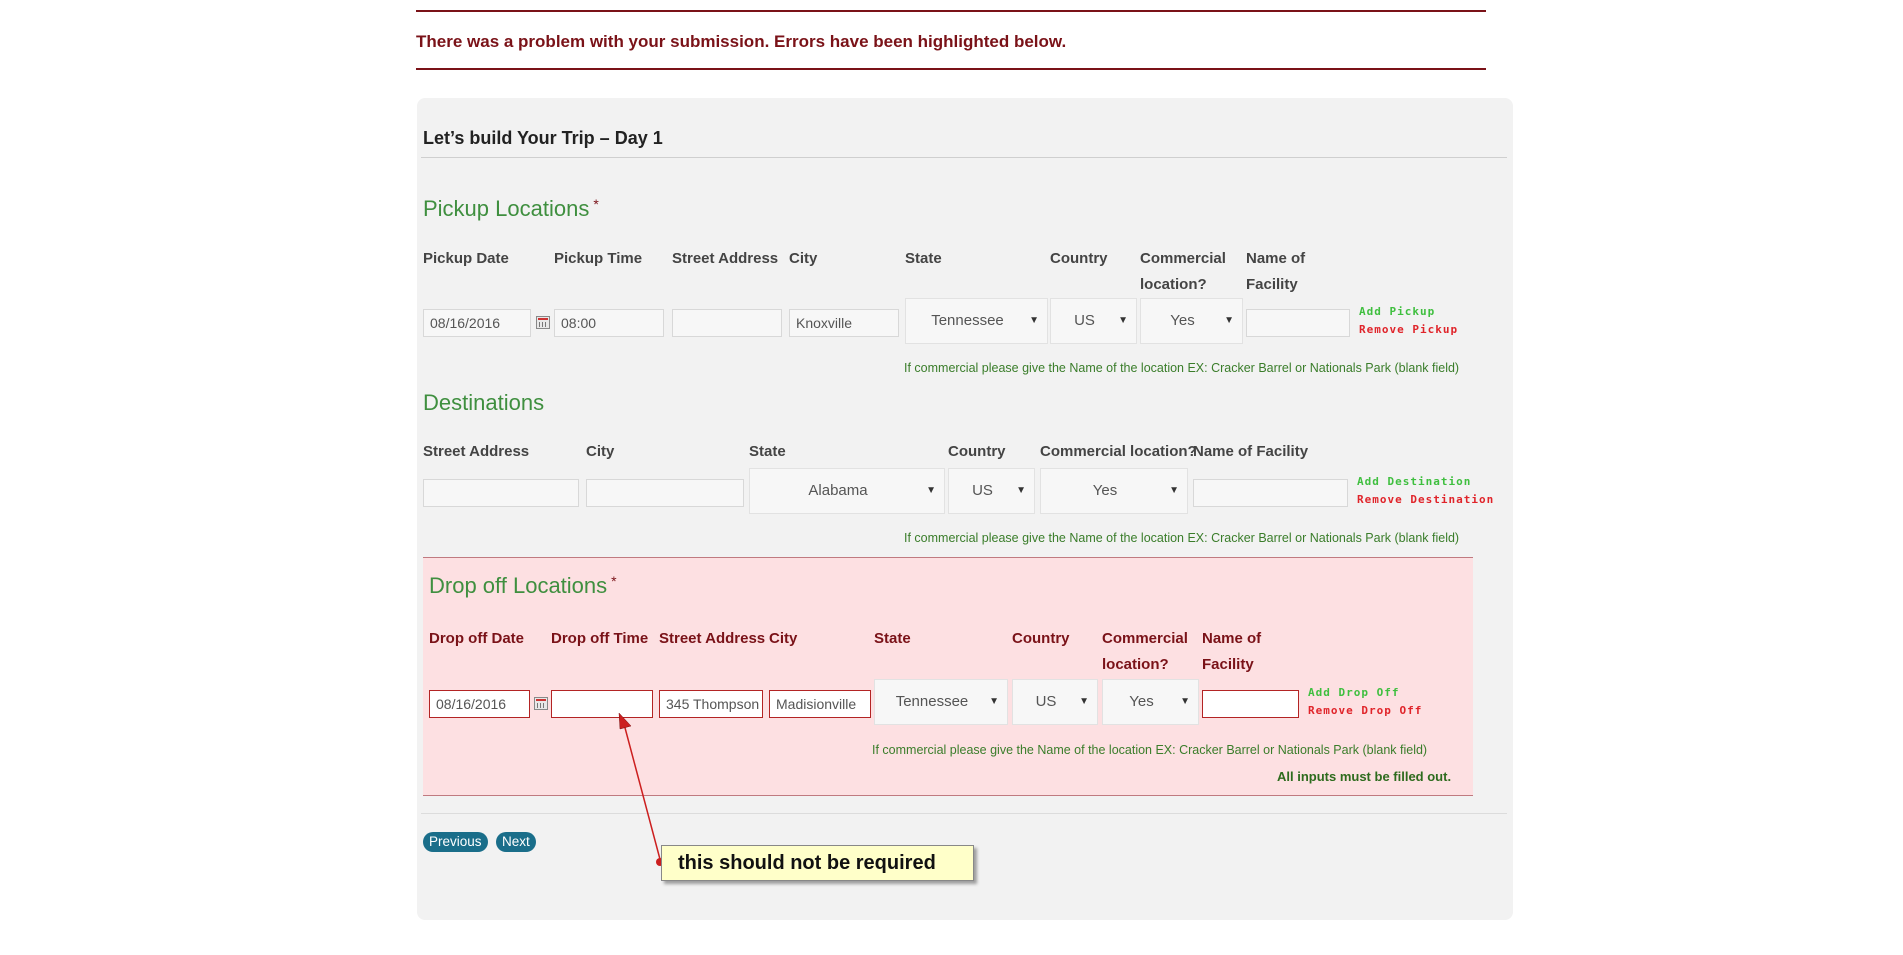  What do you see at coordinates (1182, 320) in the screenshot?
I see `pickup-commercial-value: Yes` at bounding box center [1182, 320].